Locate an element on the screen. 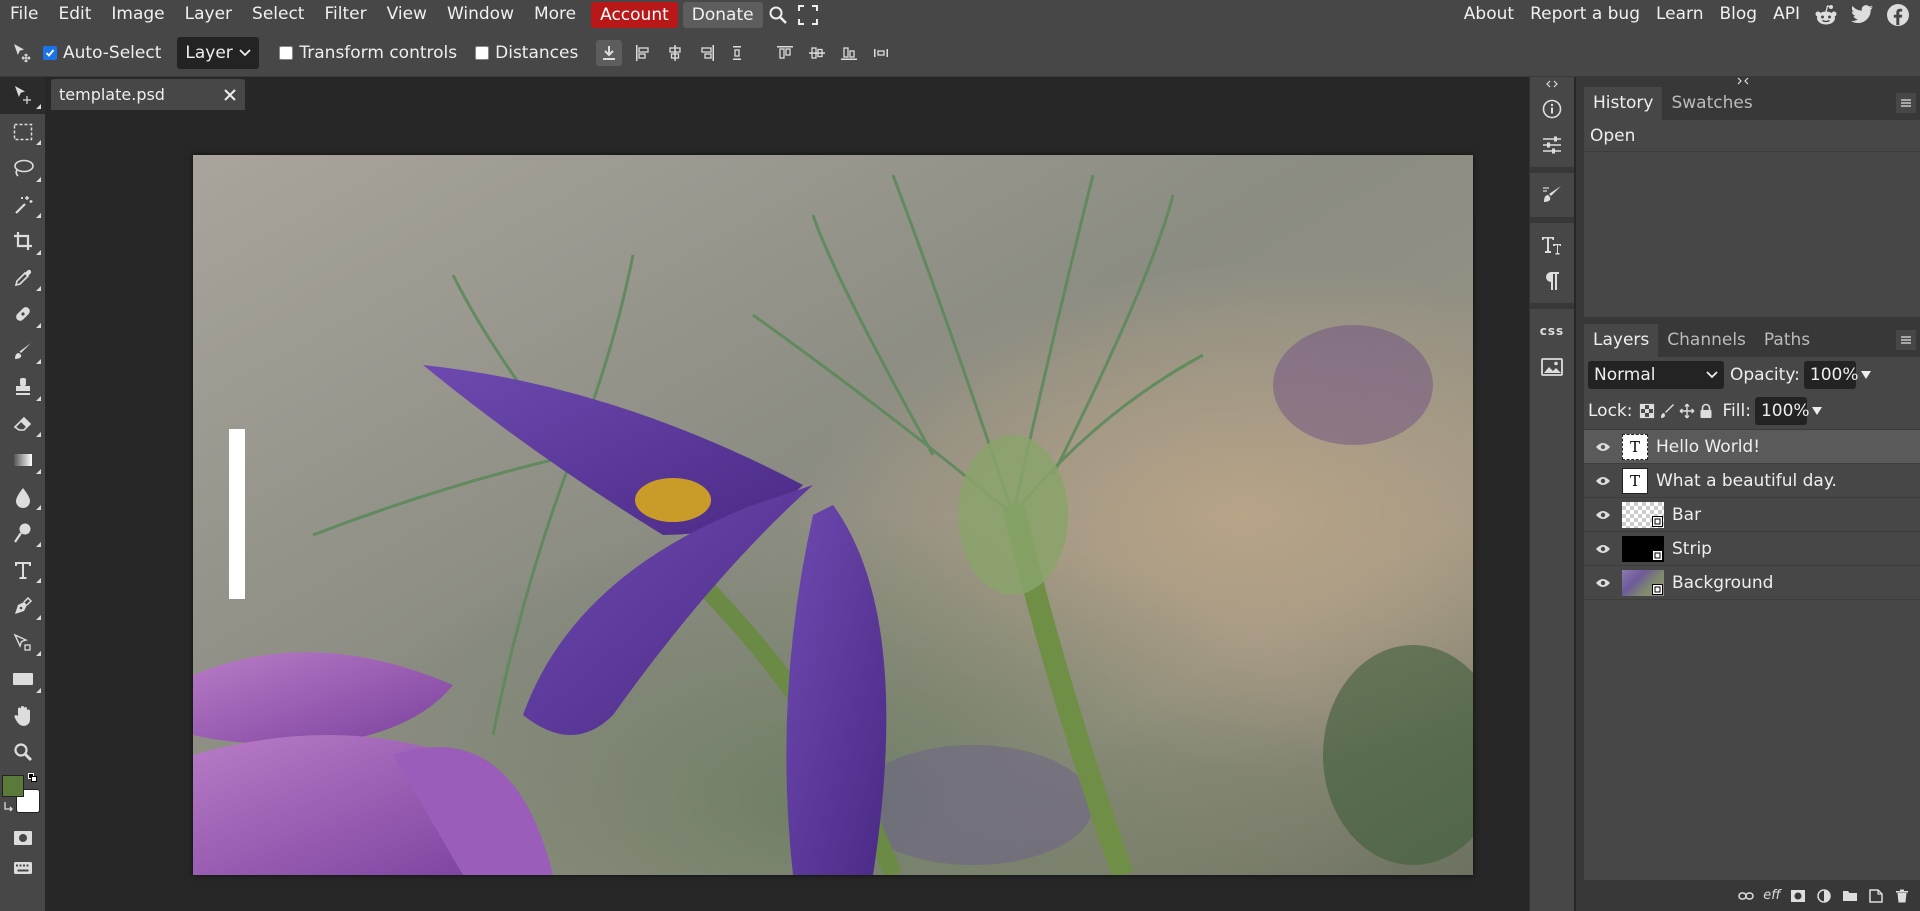  lock-position-icon is located at coordinates (1687, 411).